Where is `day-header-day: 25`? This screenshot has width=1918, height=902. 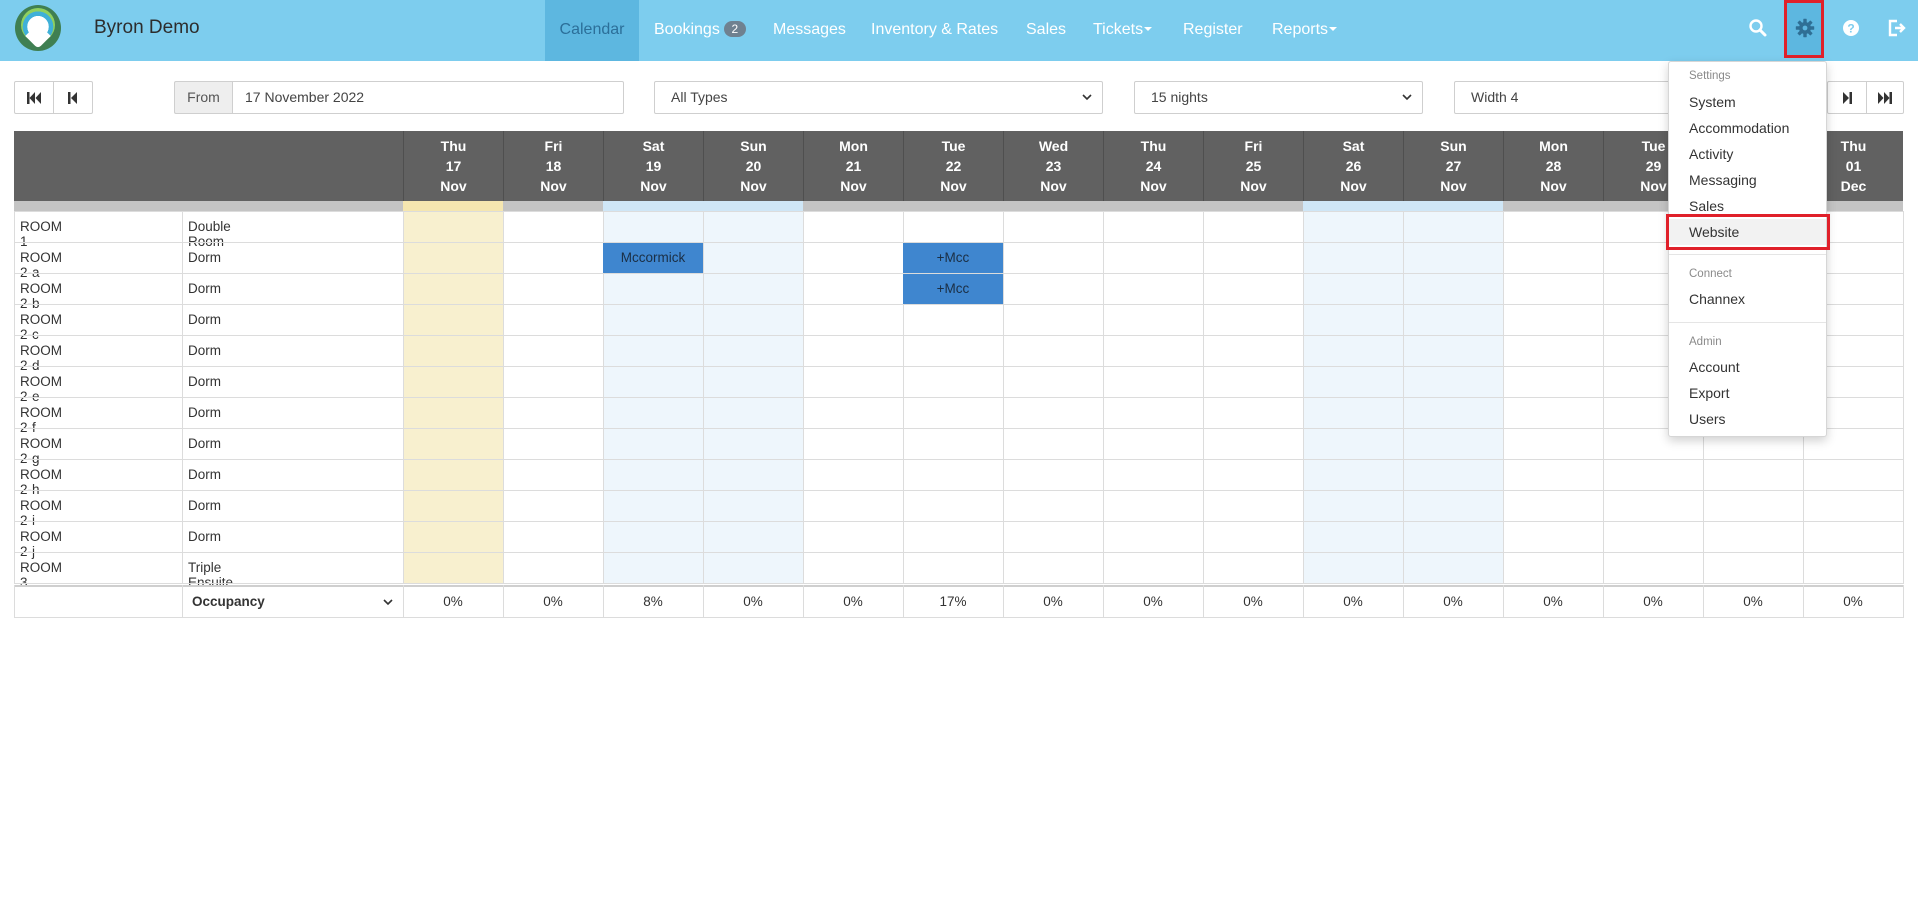
day-header-day: 25 is located at coordinates (1253, 166).